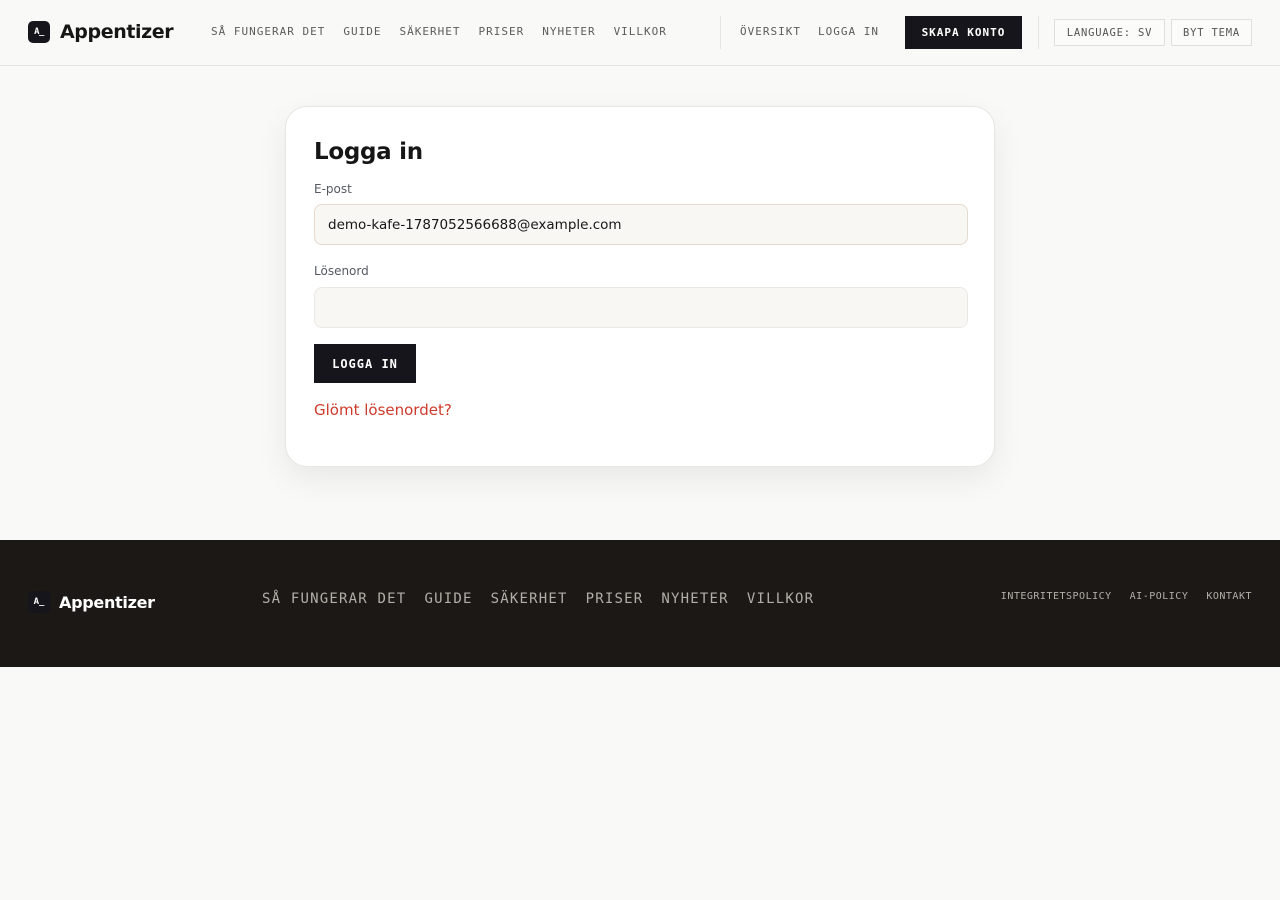 This screenshot has width=1280, height=900. Describe the element at coordinates (529, 599) in the screenshot. I see `footer-link-security: SÄKERHET` at that location.